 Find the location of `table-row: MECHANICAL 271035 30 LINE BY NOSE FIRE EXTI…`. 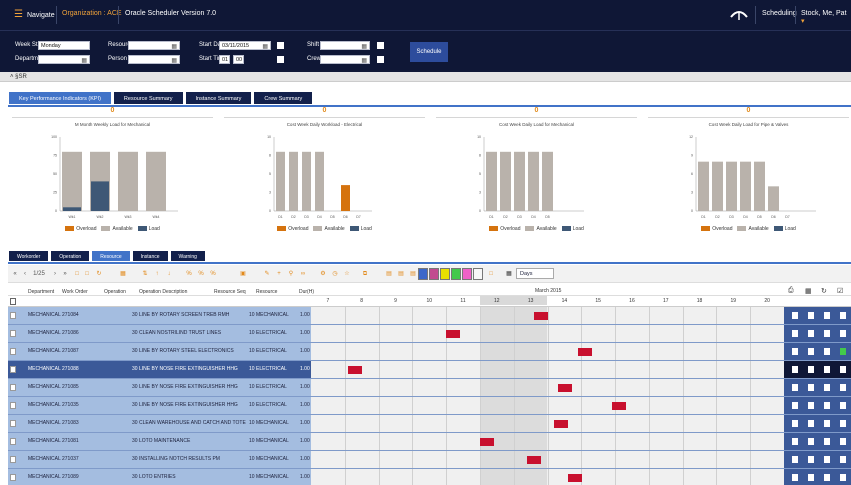

table-row: MECHANICAL 271035 30 LINE BY NOSE FIRE EXTI… is located at coordinates (429, 406).